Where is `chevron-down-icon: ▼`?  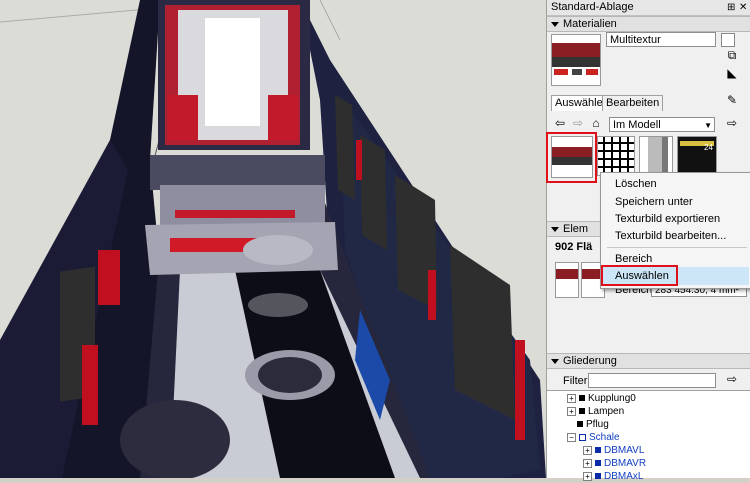
chevron-down-icon: ▼ is located at coordinates (708, 125).